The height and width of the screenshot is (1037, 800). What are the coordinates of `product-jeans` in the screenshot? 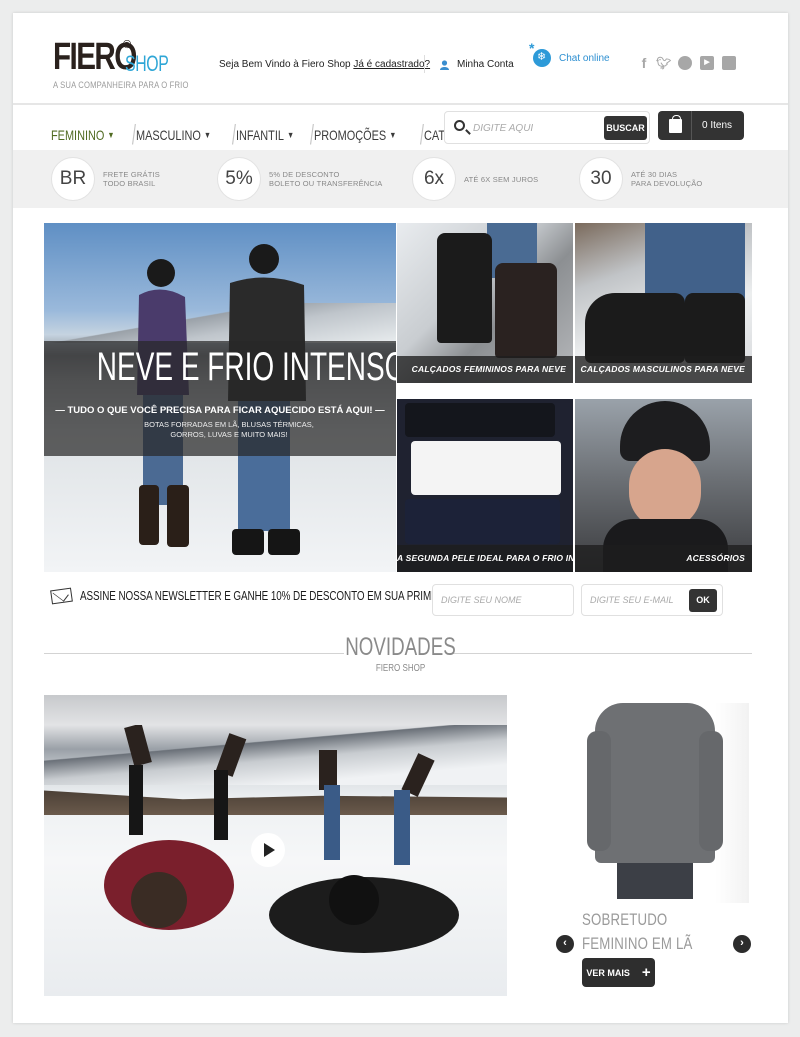 It's located at (655, 881).